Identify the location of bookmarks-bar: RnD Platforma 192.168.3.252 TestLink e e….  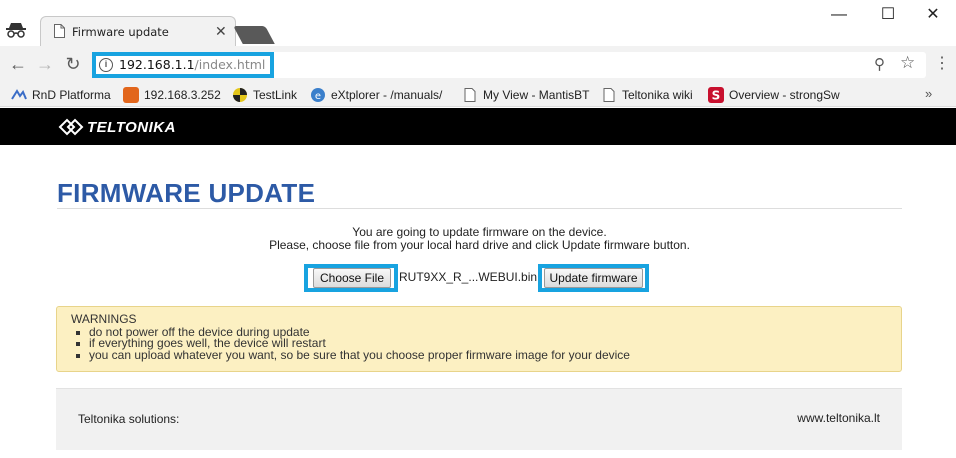
(478, 95).